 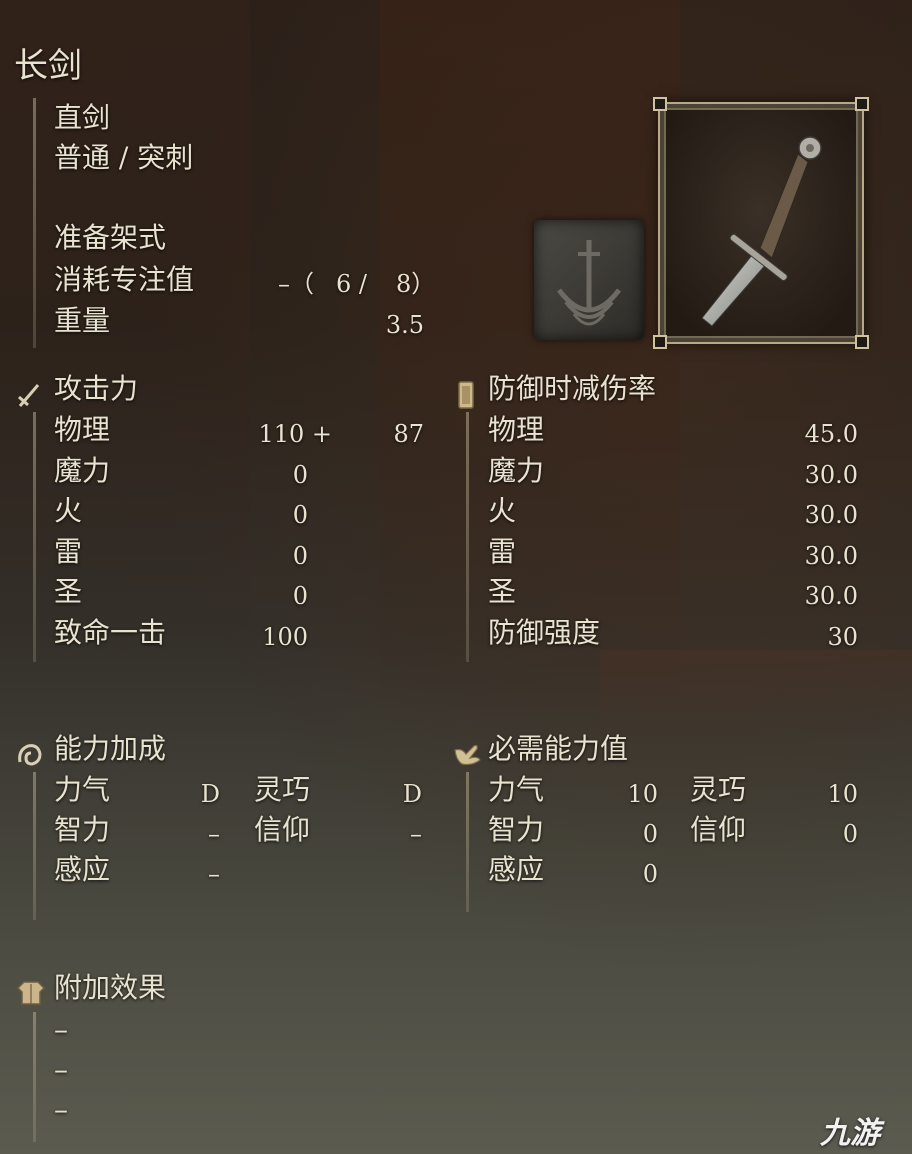 What do you see at coordinates (558, 748) in the screenshot?
I see `requirements-title: 必需能力值` at bounding box center [558, 748].